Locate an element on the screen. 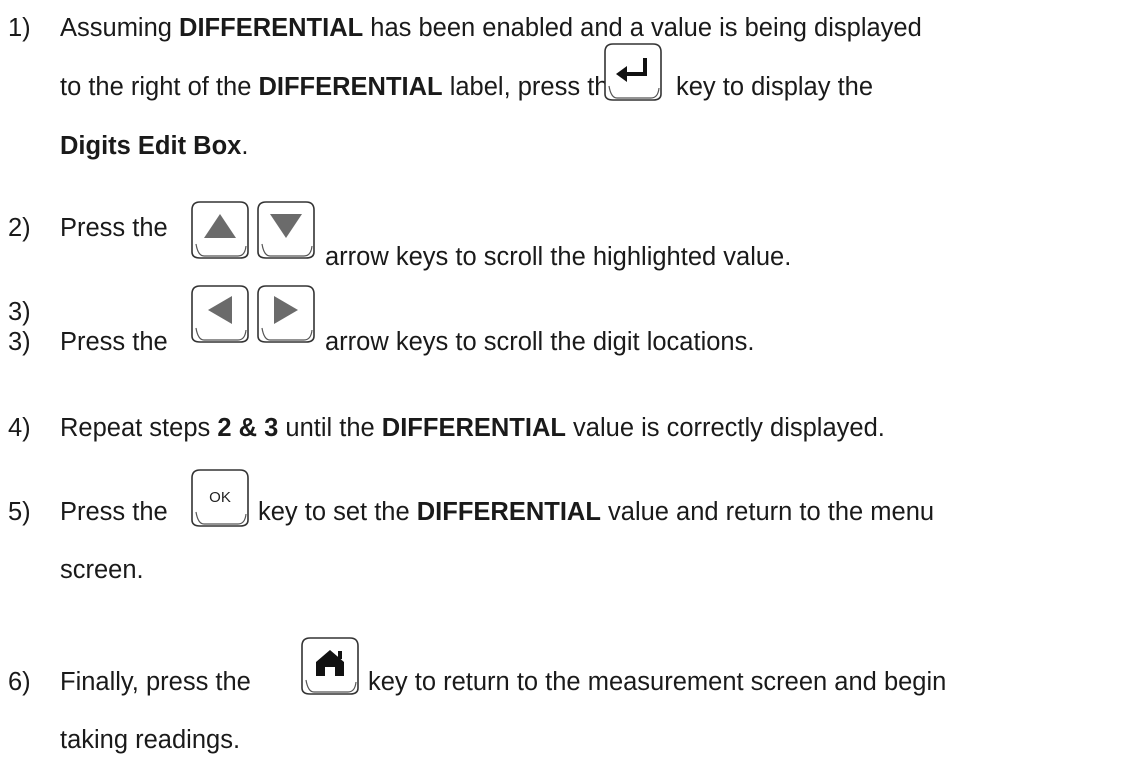 This screenshot has width=1146, height=778. step-number: 6) is located at coordinates (19, 682).